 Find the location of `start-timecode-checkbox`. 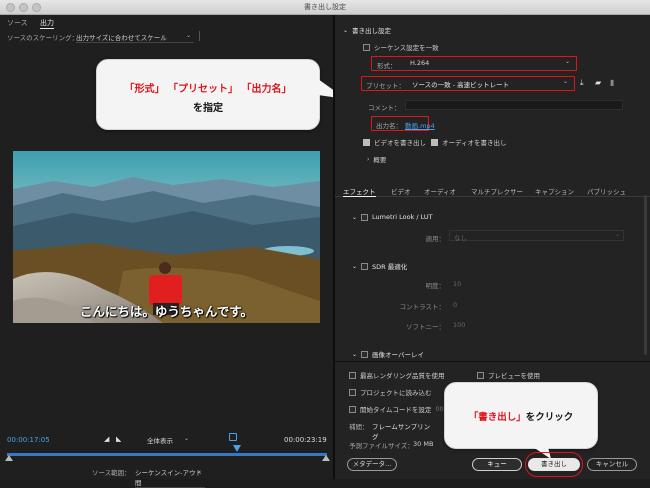

start-timecode-checkbox is located at coordinates (352, 409).